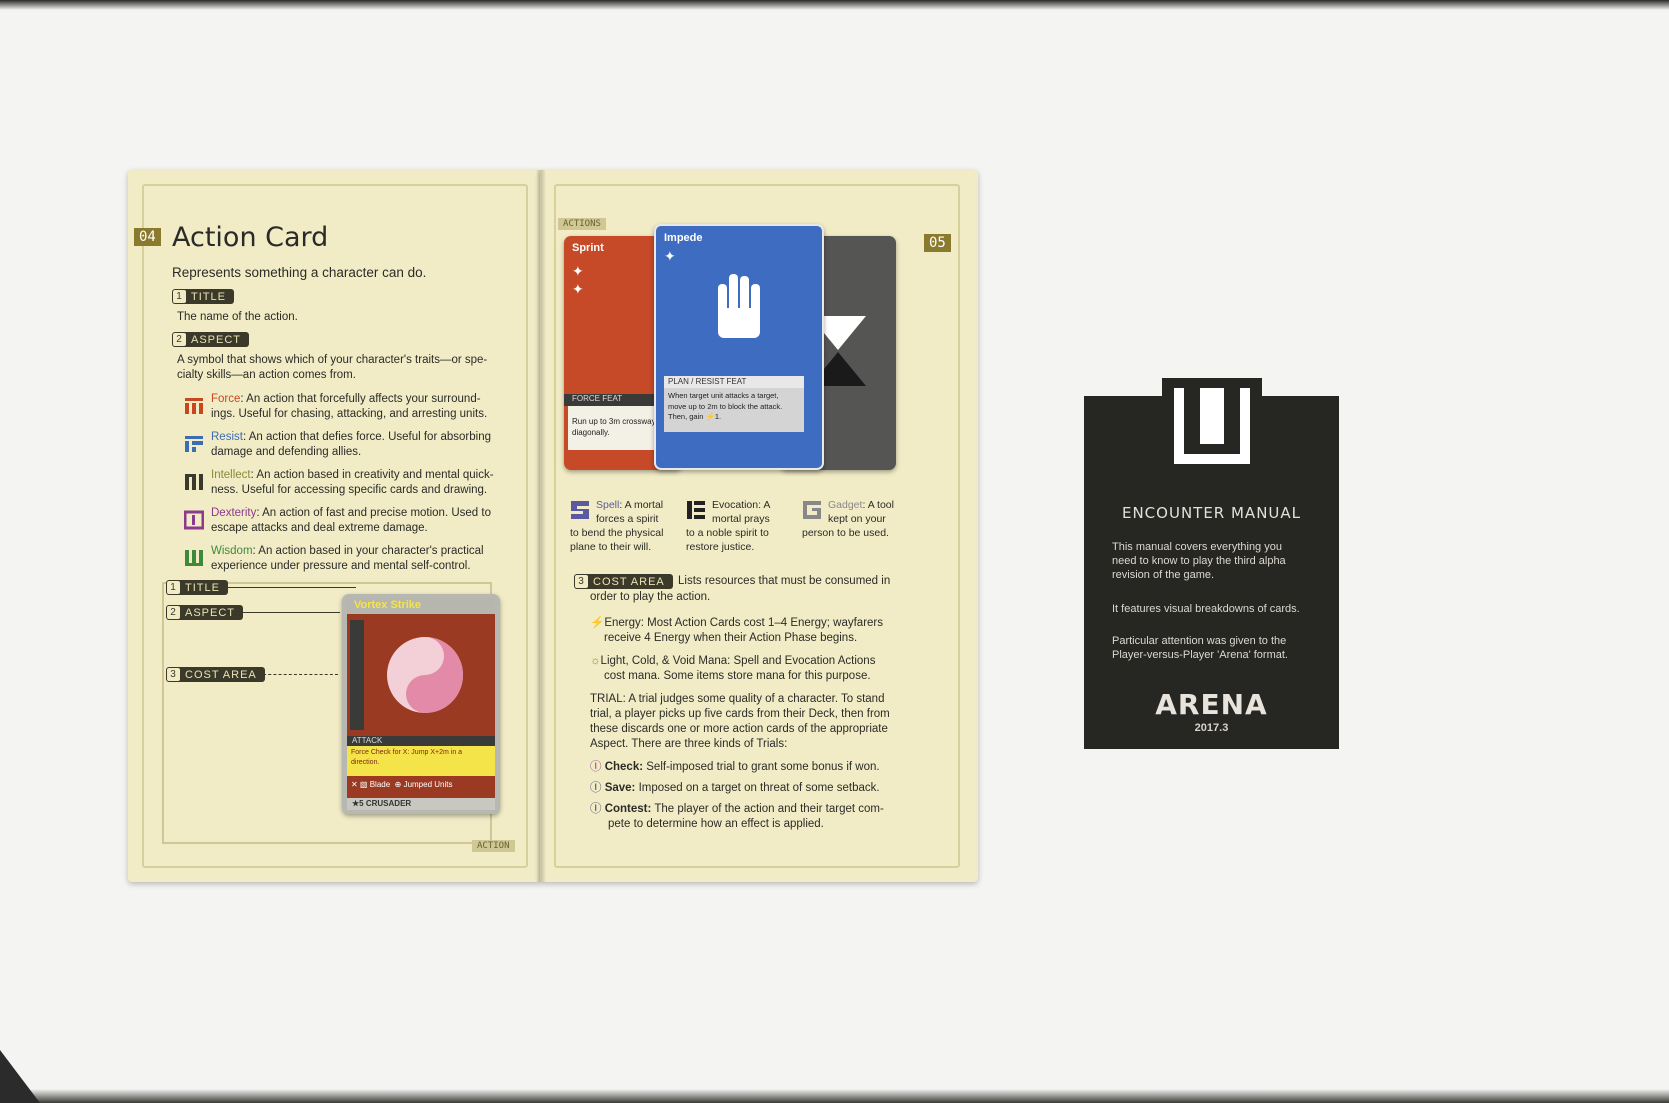 The image size is (1669, 1103). Describe the element at coordinates (203, 296) in the screenshot. I see `title-label: 1 TITLE` at that location.